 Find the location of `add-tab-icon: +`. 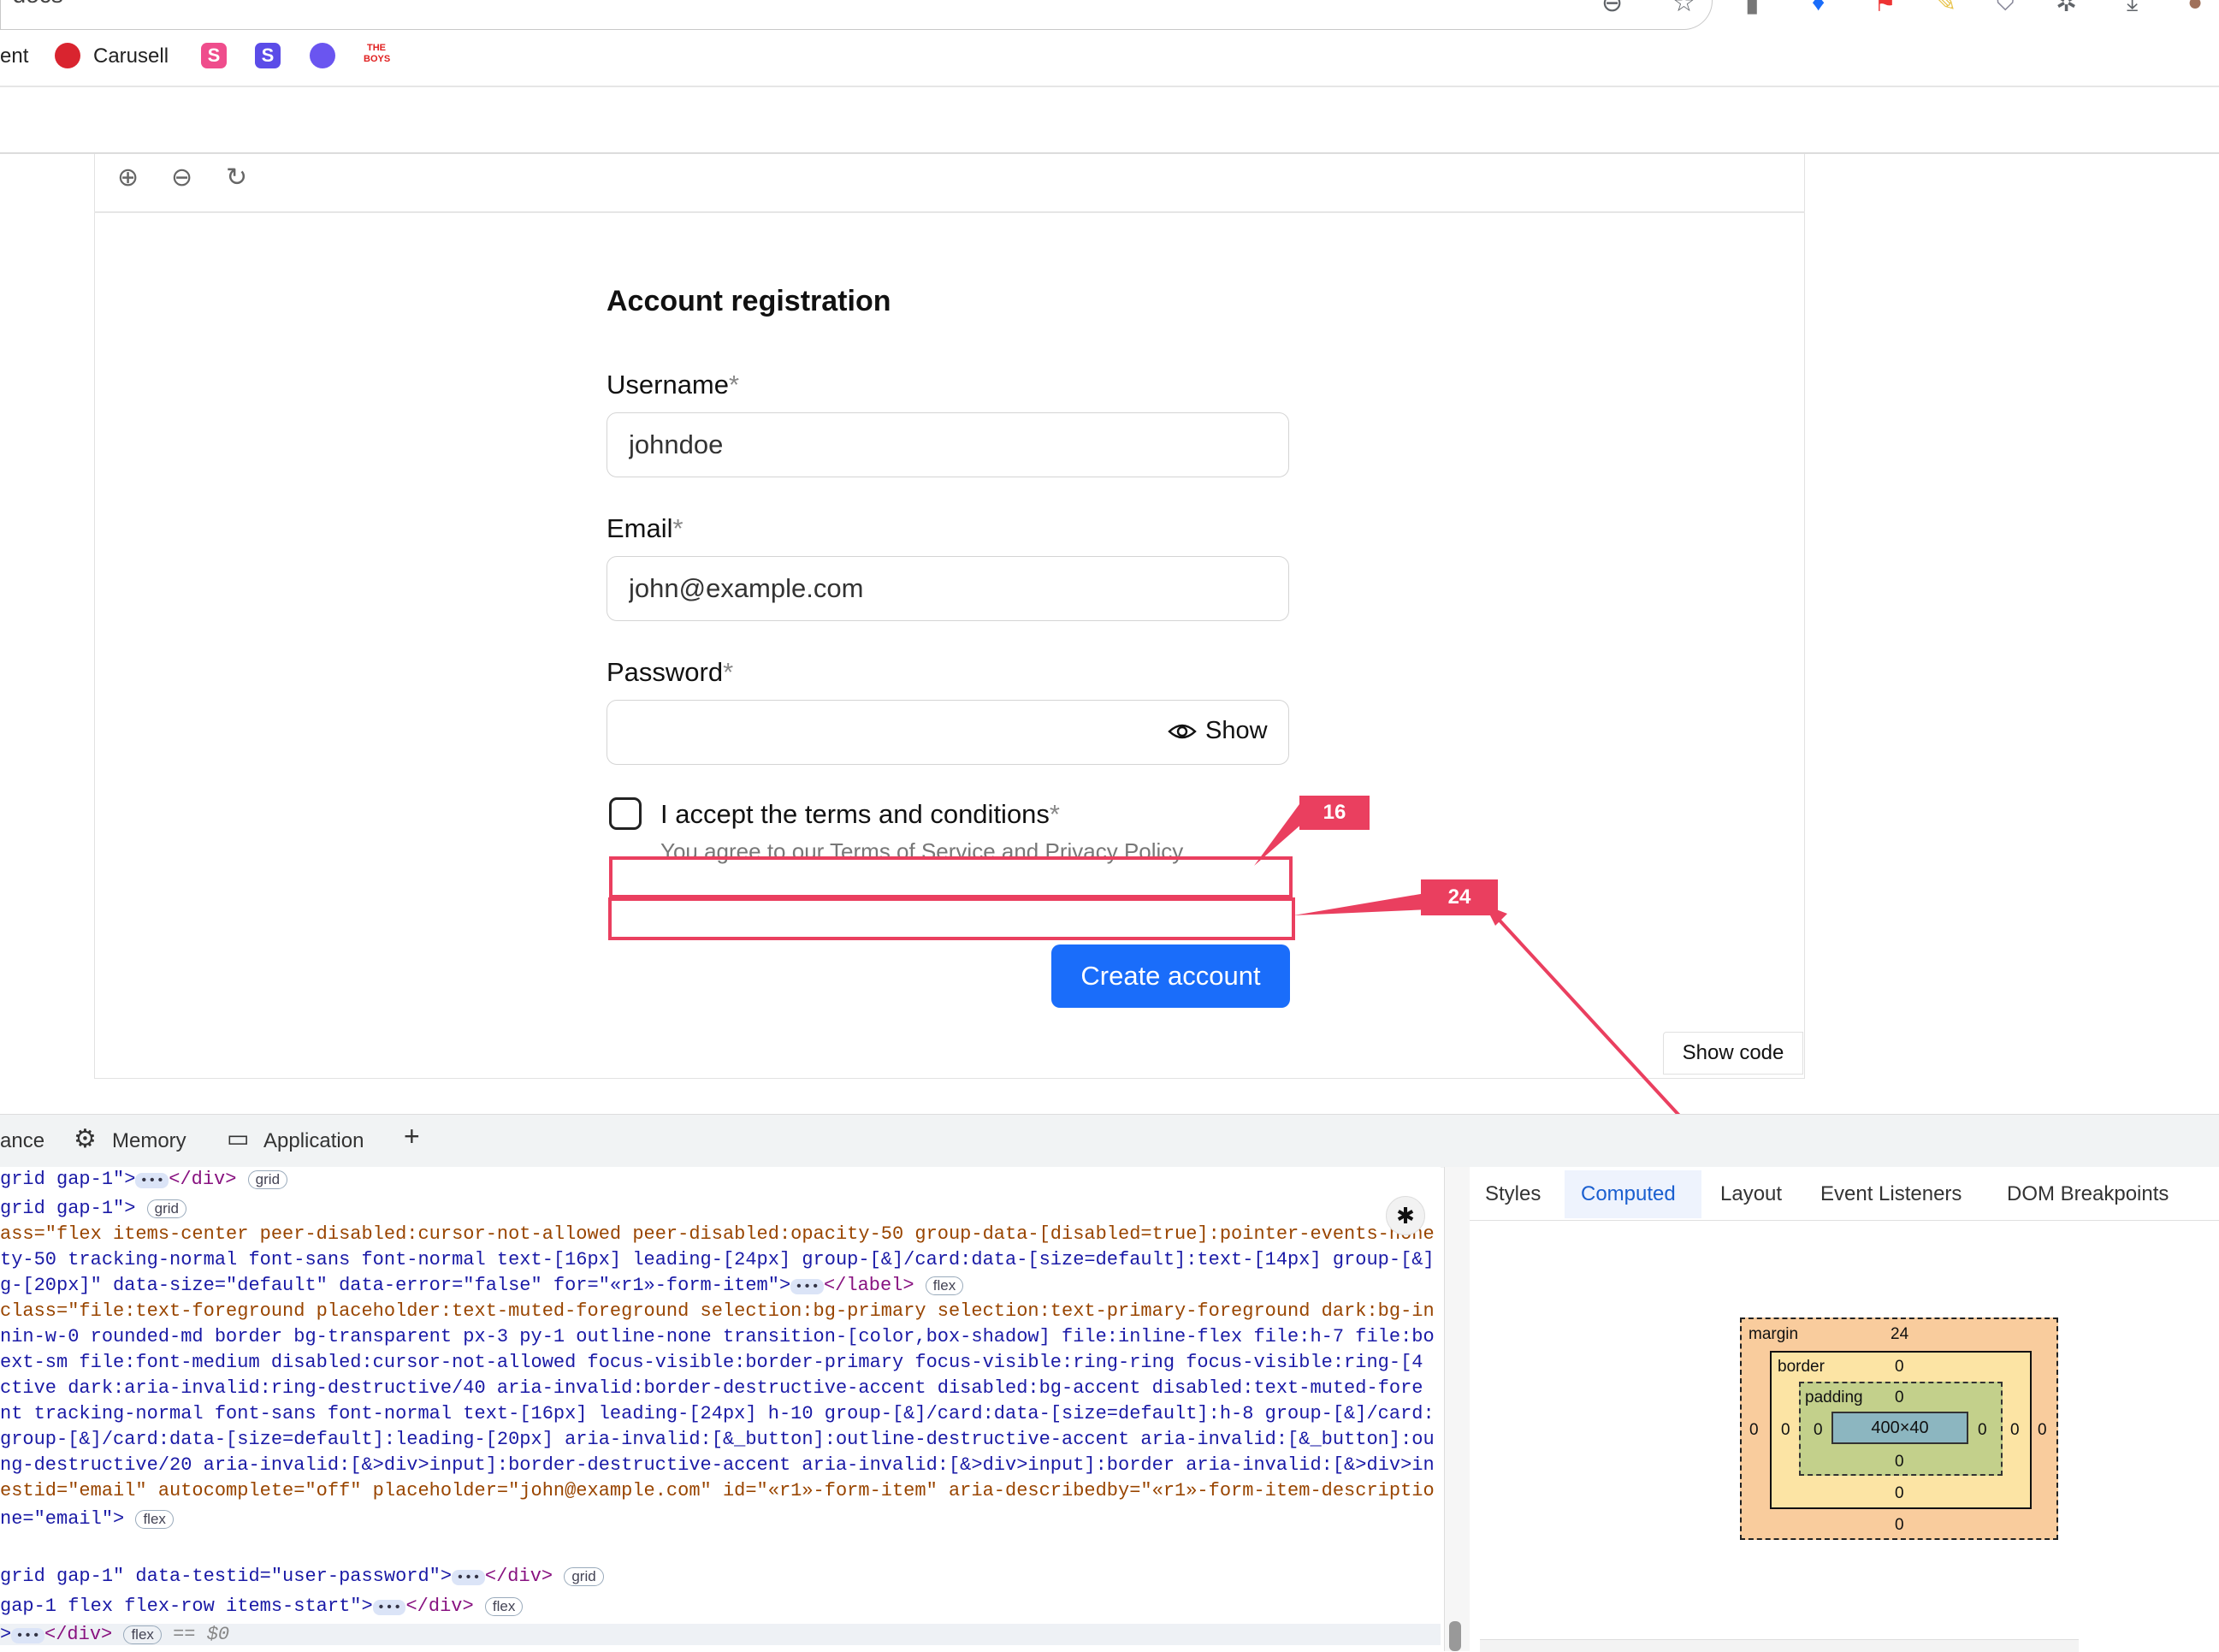

add-tab-icon: + is located at coordinates (412, 1136).